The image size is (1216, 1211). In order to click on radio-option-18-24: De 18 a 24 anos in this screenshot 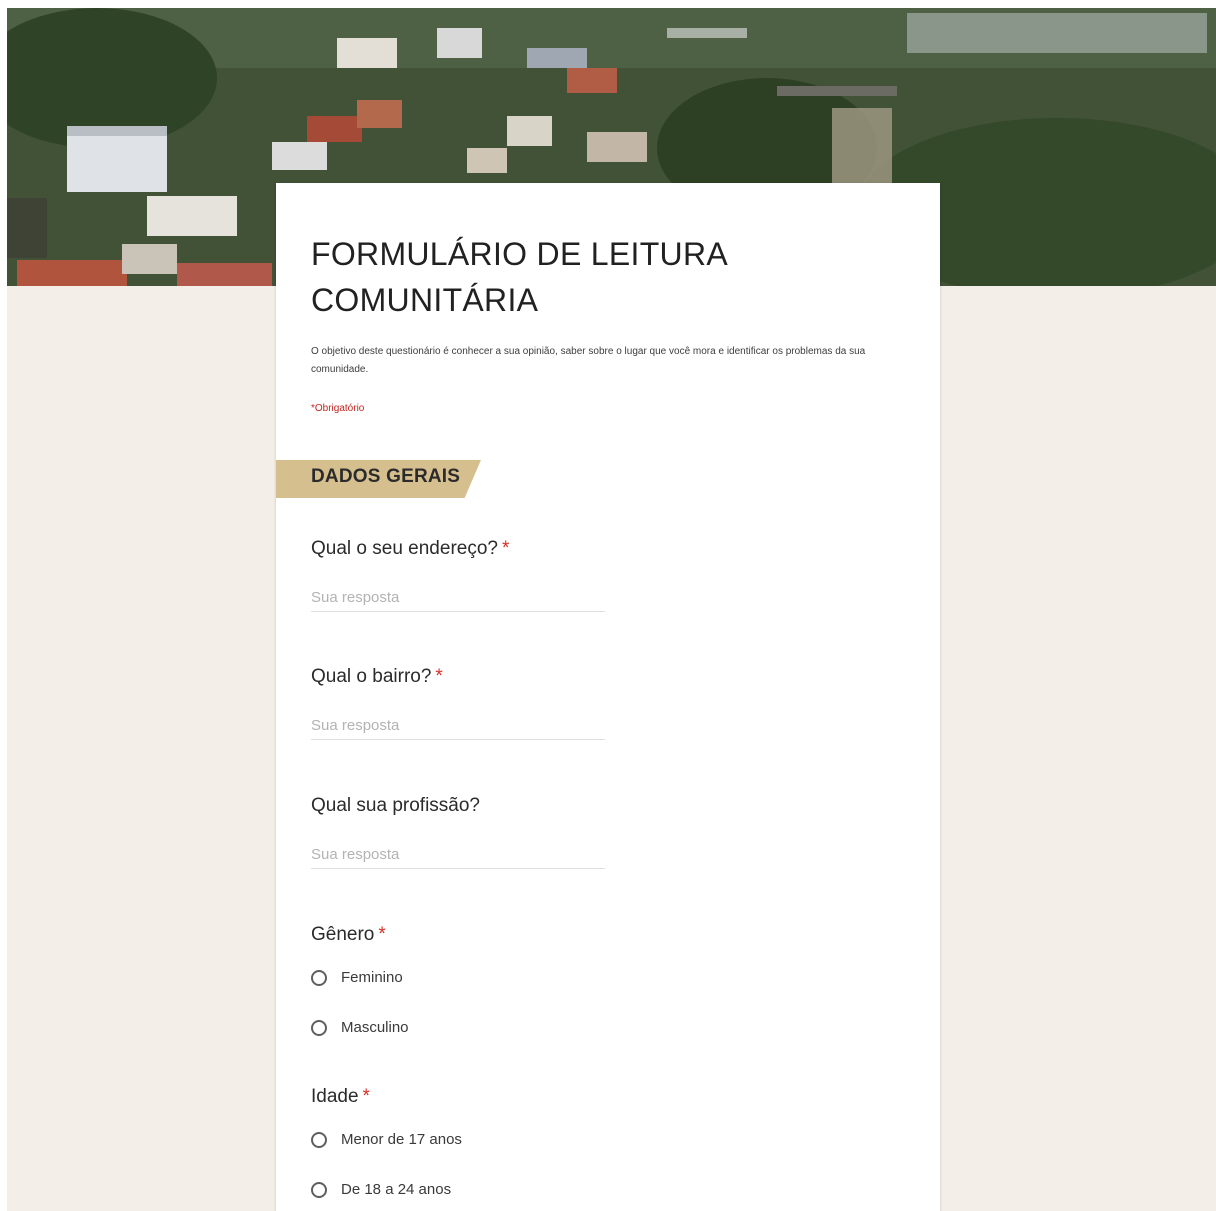, I will do `click(381, 1189)`.